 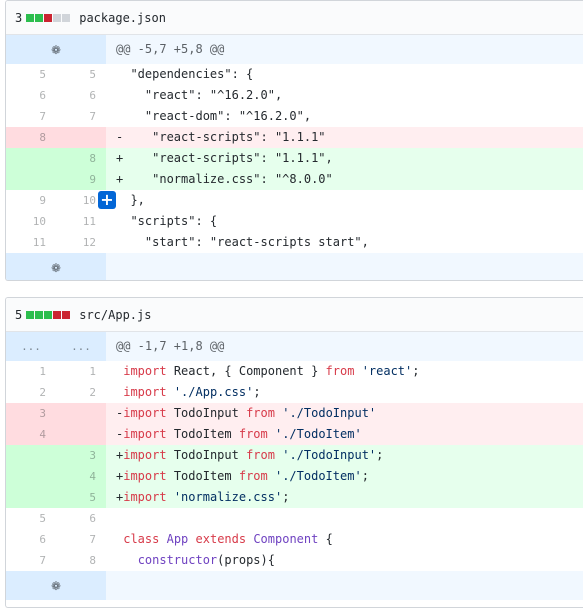 What do you see at coordinates (344, 392) in the screenshot?
I see `code-content: import './App.css';` at bounding box center [344, 392].